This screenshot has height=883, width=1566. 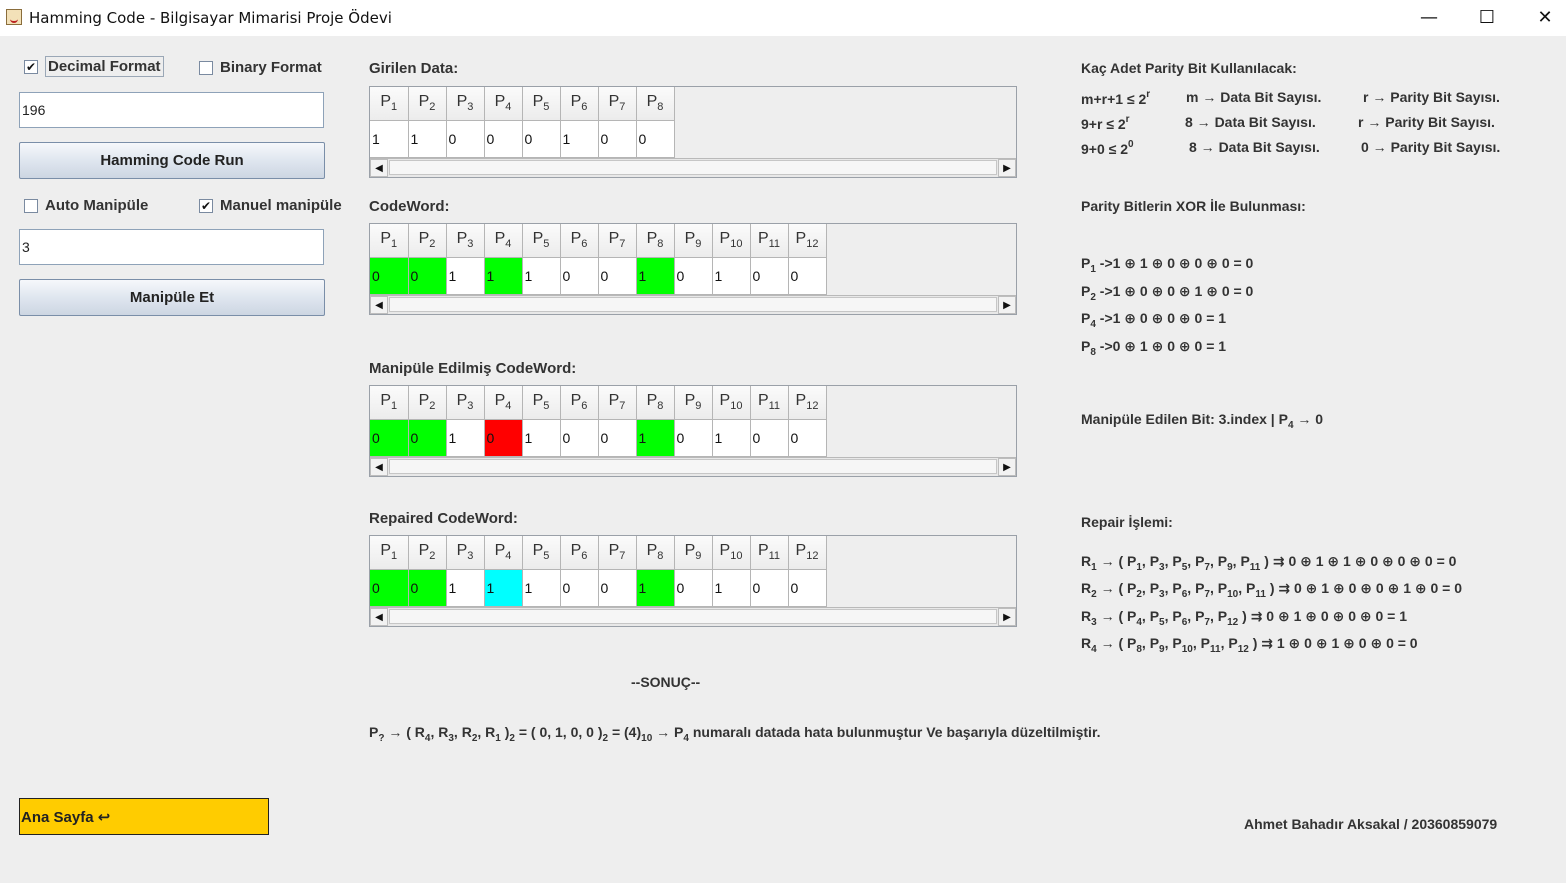 I want to click on binary-format-checkbox: Binary Format, so click(x=260, y=67).